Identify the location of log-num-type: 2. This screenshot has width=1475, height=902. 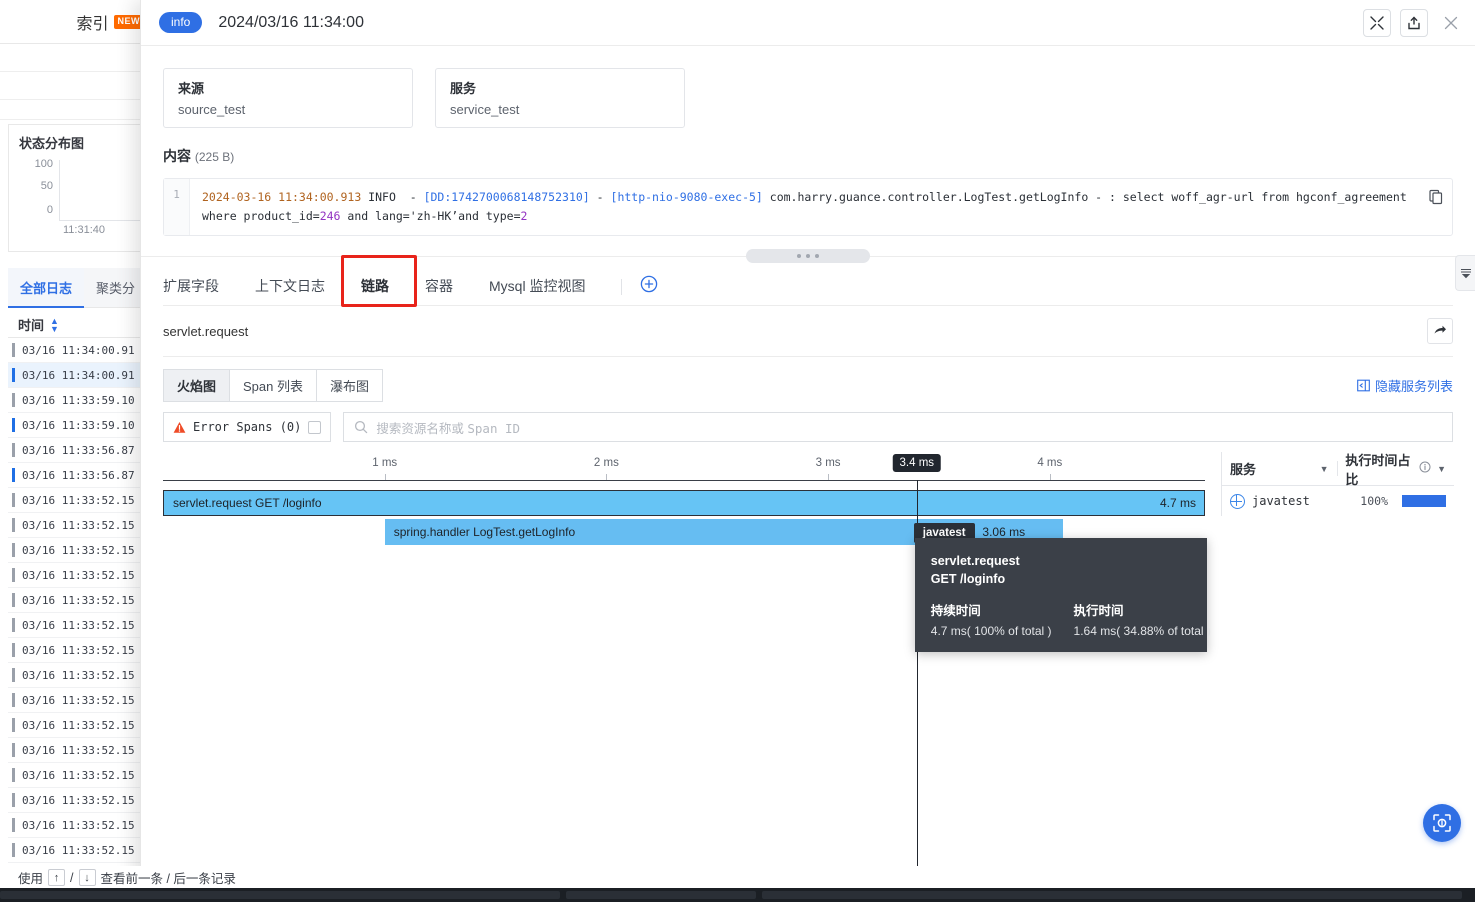
(524, 216).